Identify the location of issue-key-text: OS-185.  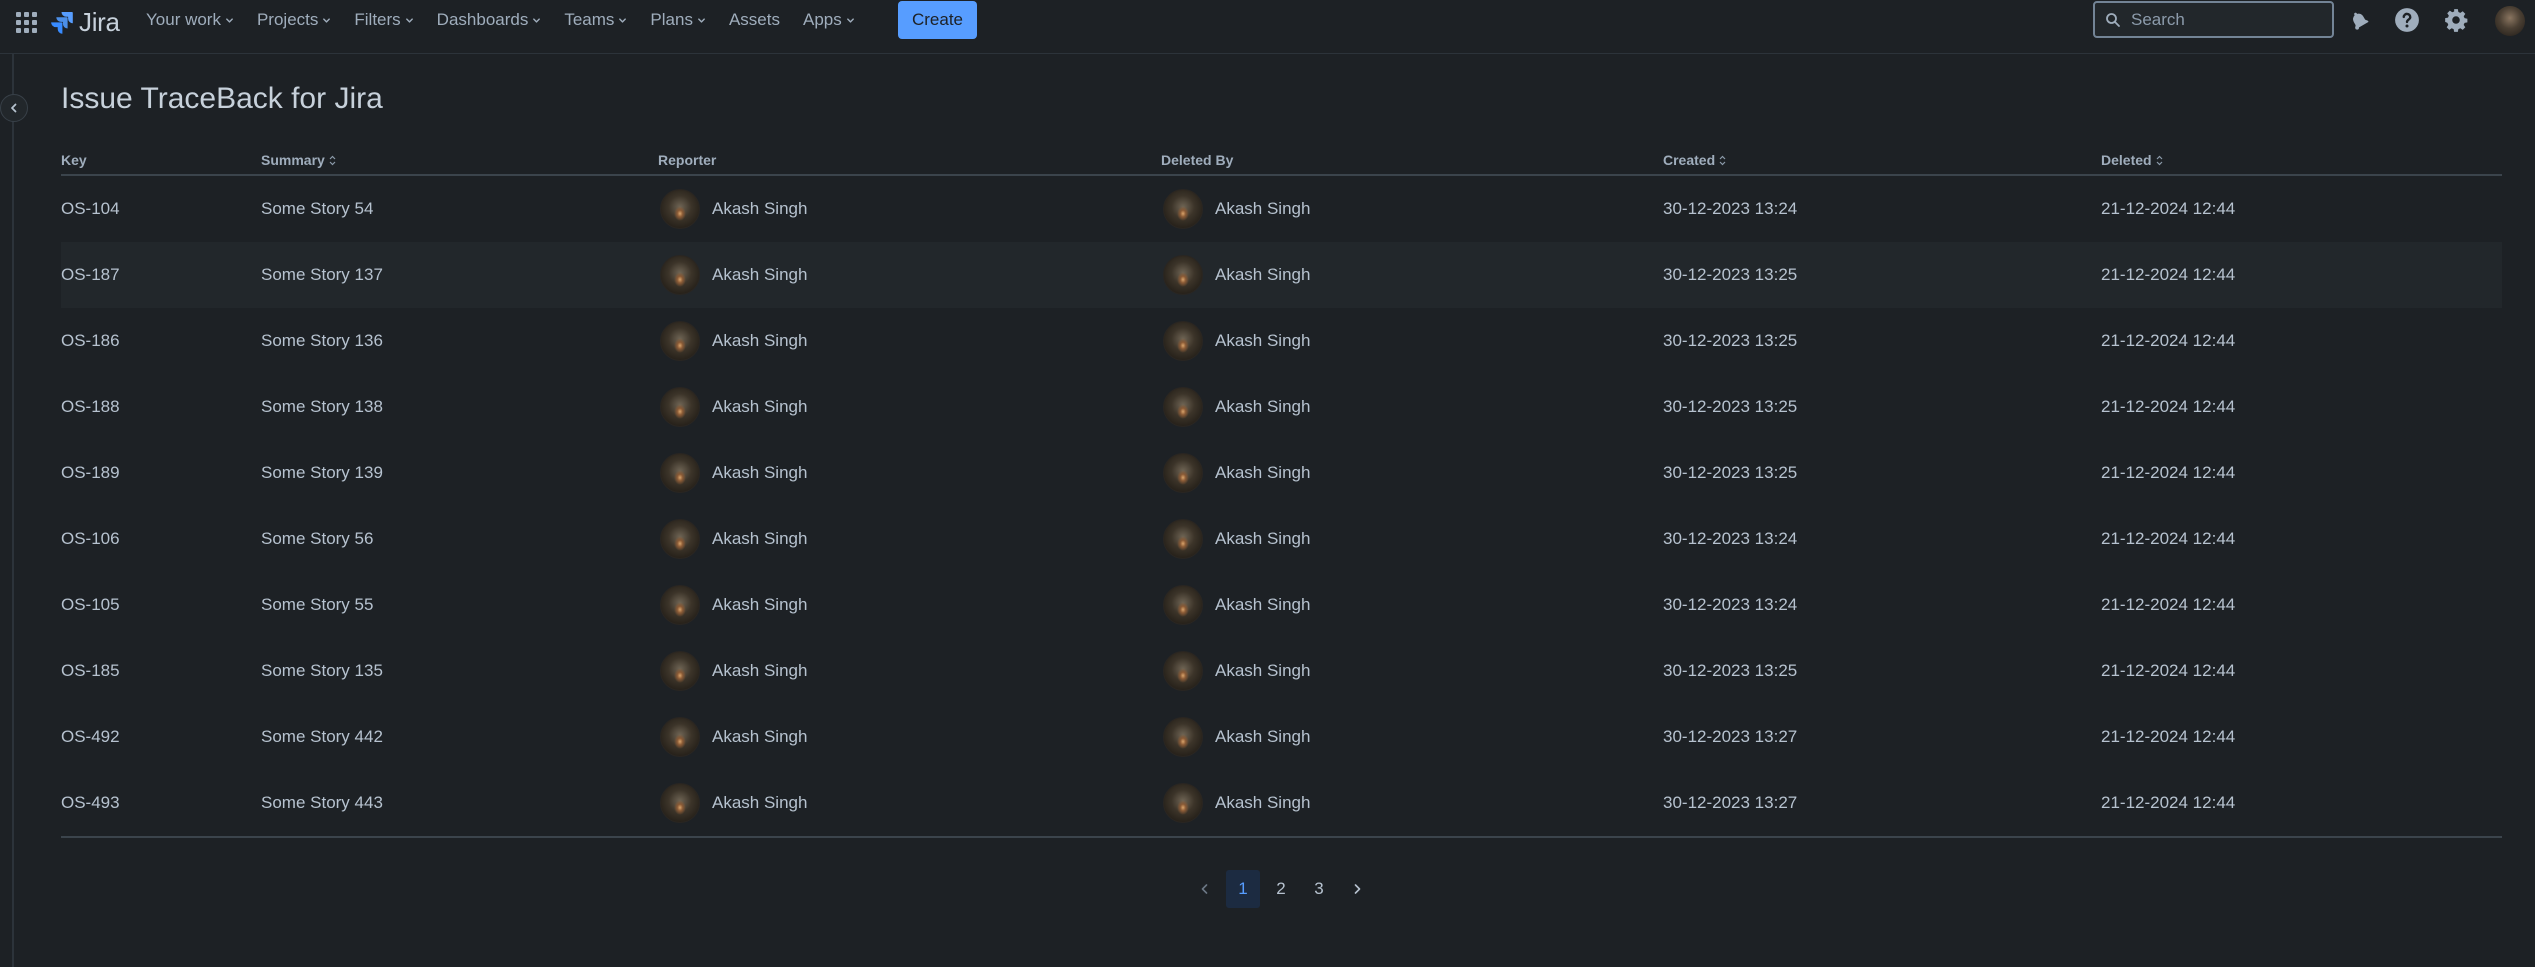
(90, 671).